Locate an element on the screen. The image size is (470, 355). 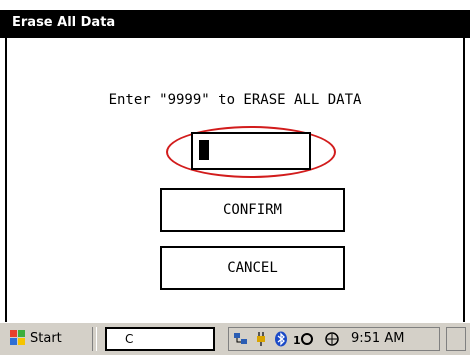
erase-code-input is located at coordinates (251, 151).